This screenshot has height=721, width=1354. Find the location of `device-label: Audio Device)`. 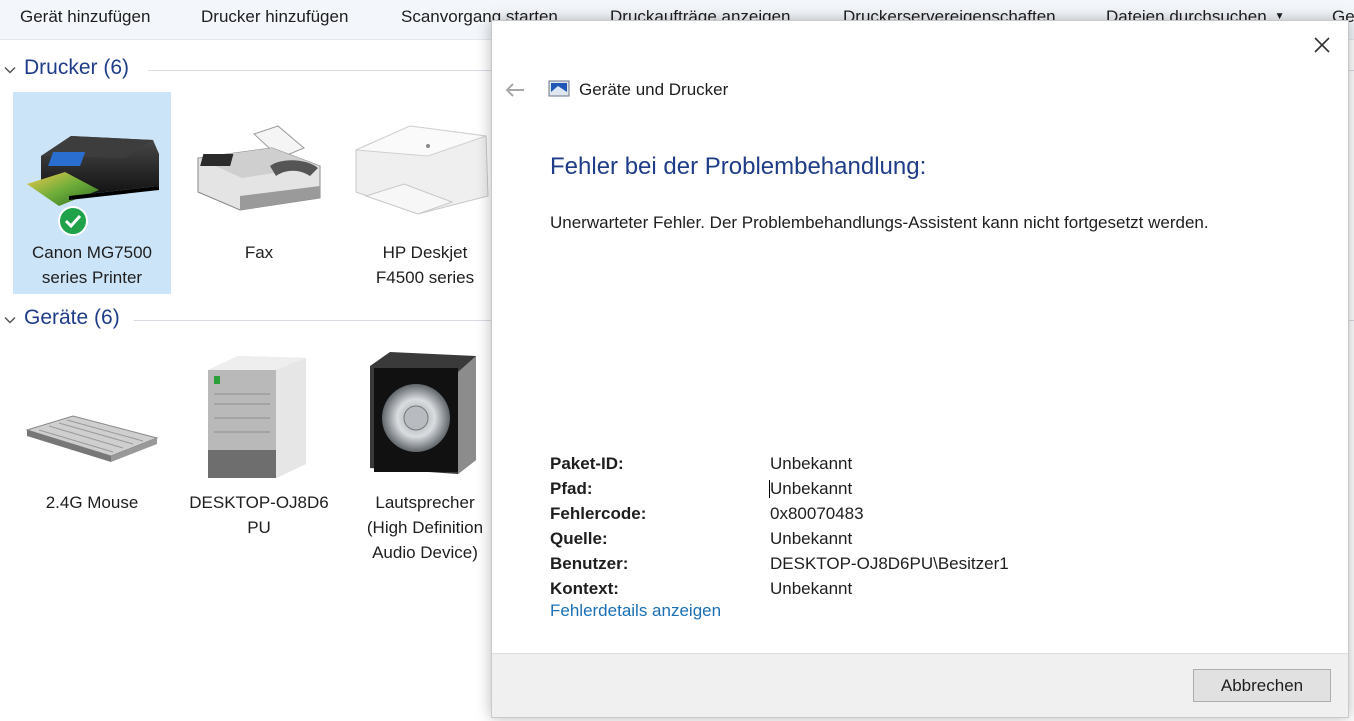

device-label: Audio Device) is located at coordinates (425, 552).